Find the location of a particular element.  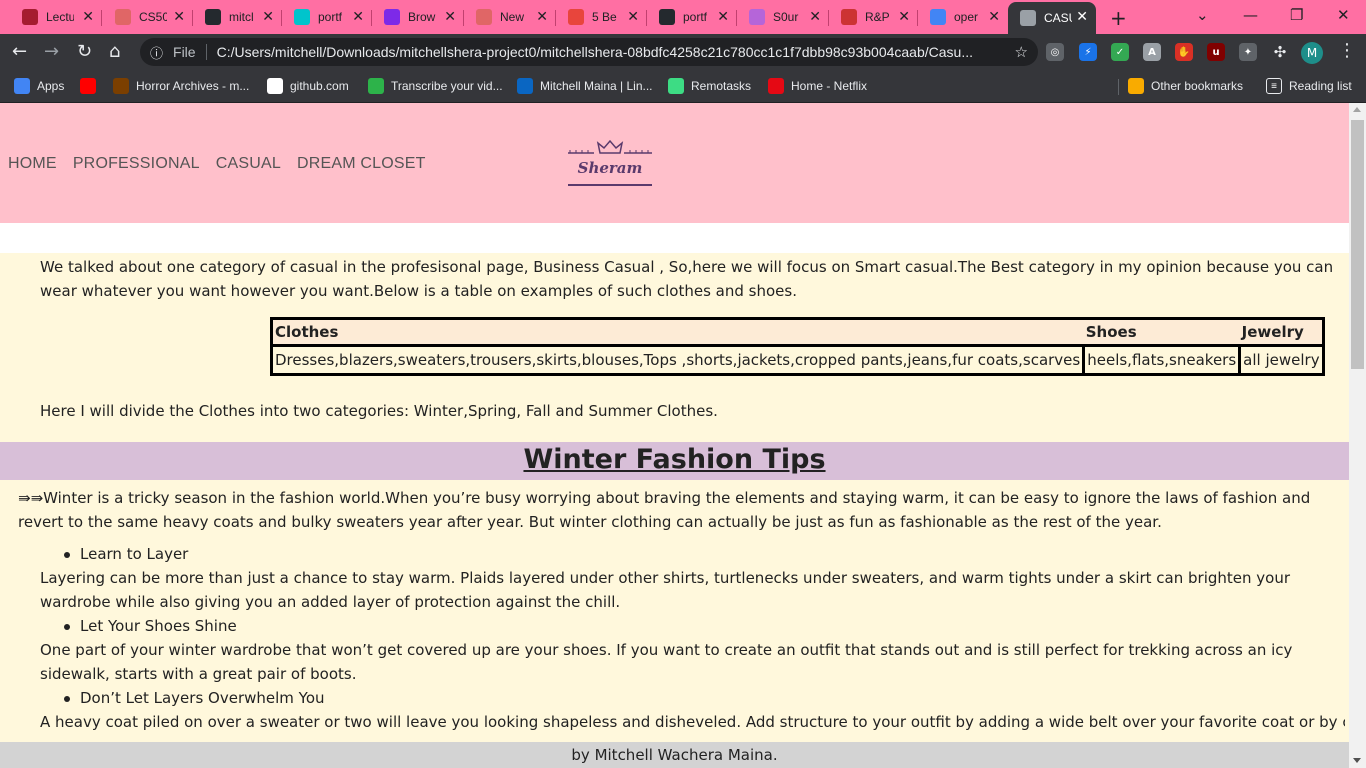

close-window-button: ✕ is located at coordinates (1343, 15).